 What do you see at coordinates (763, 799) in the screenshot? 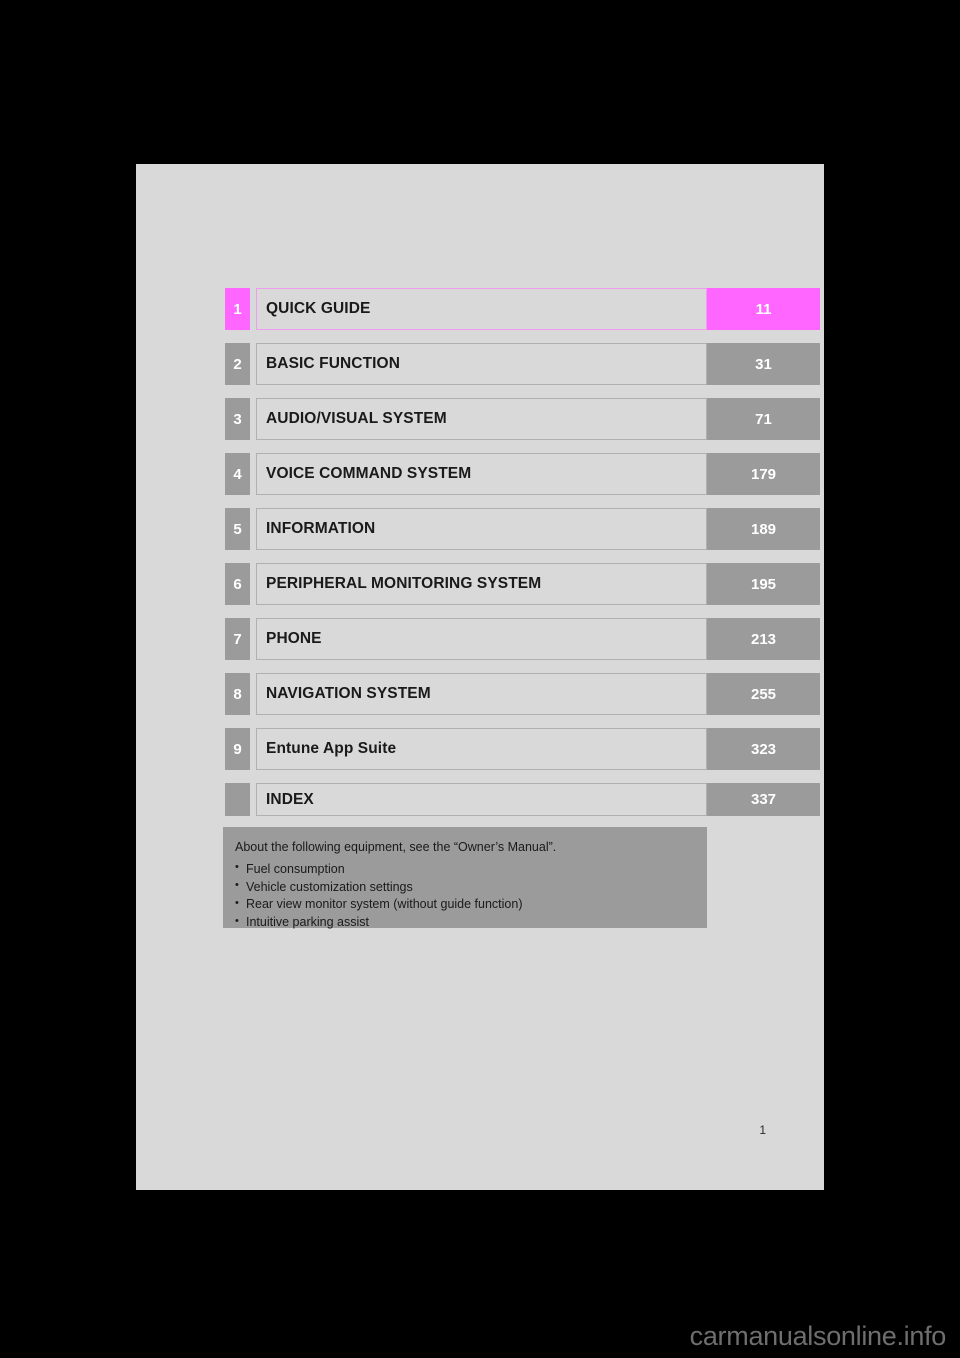
I see `toc-page-number: 337` at bounding box center [763, 799].